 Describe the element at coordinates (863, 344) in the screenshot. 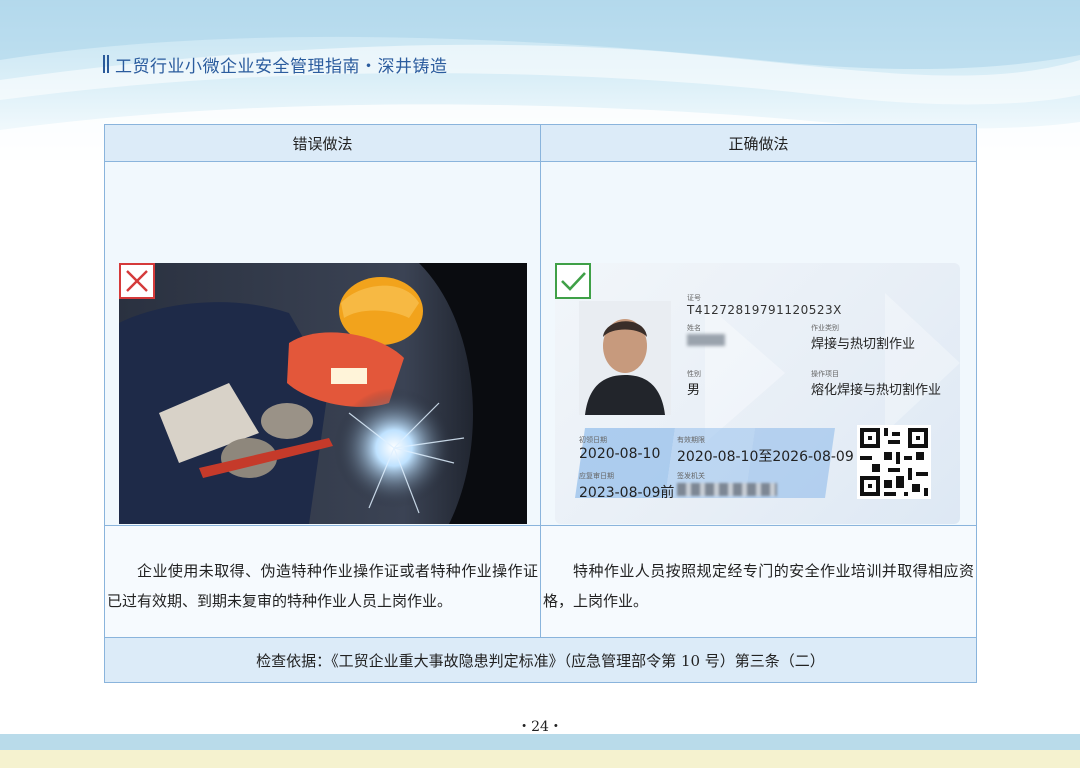

I see `operation-type-value: 焊接与热切割作业` at that location.